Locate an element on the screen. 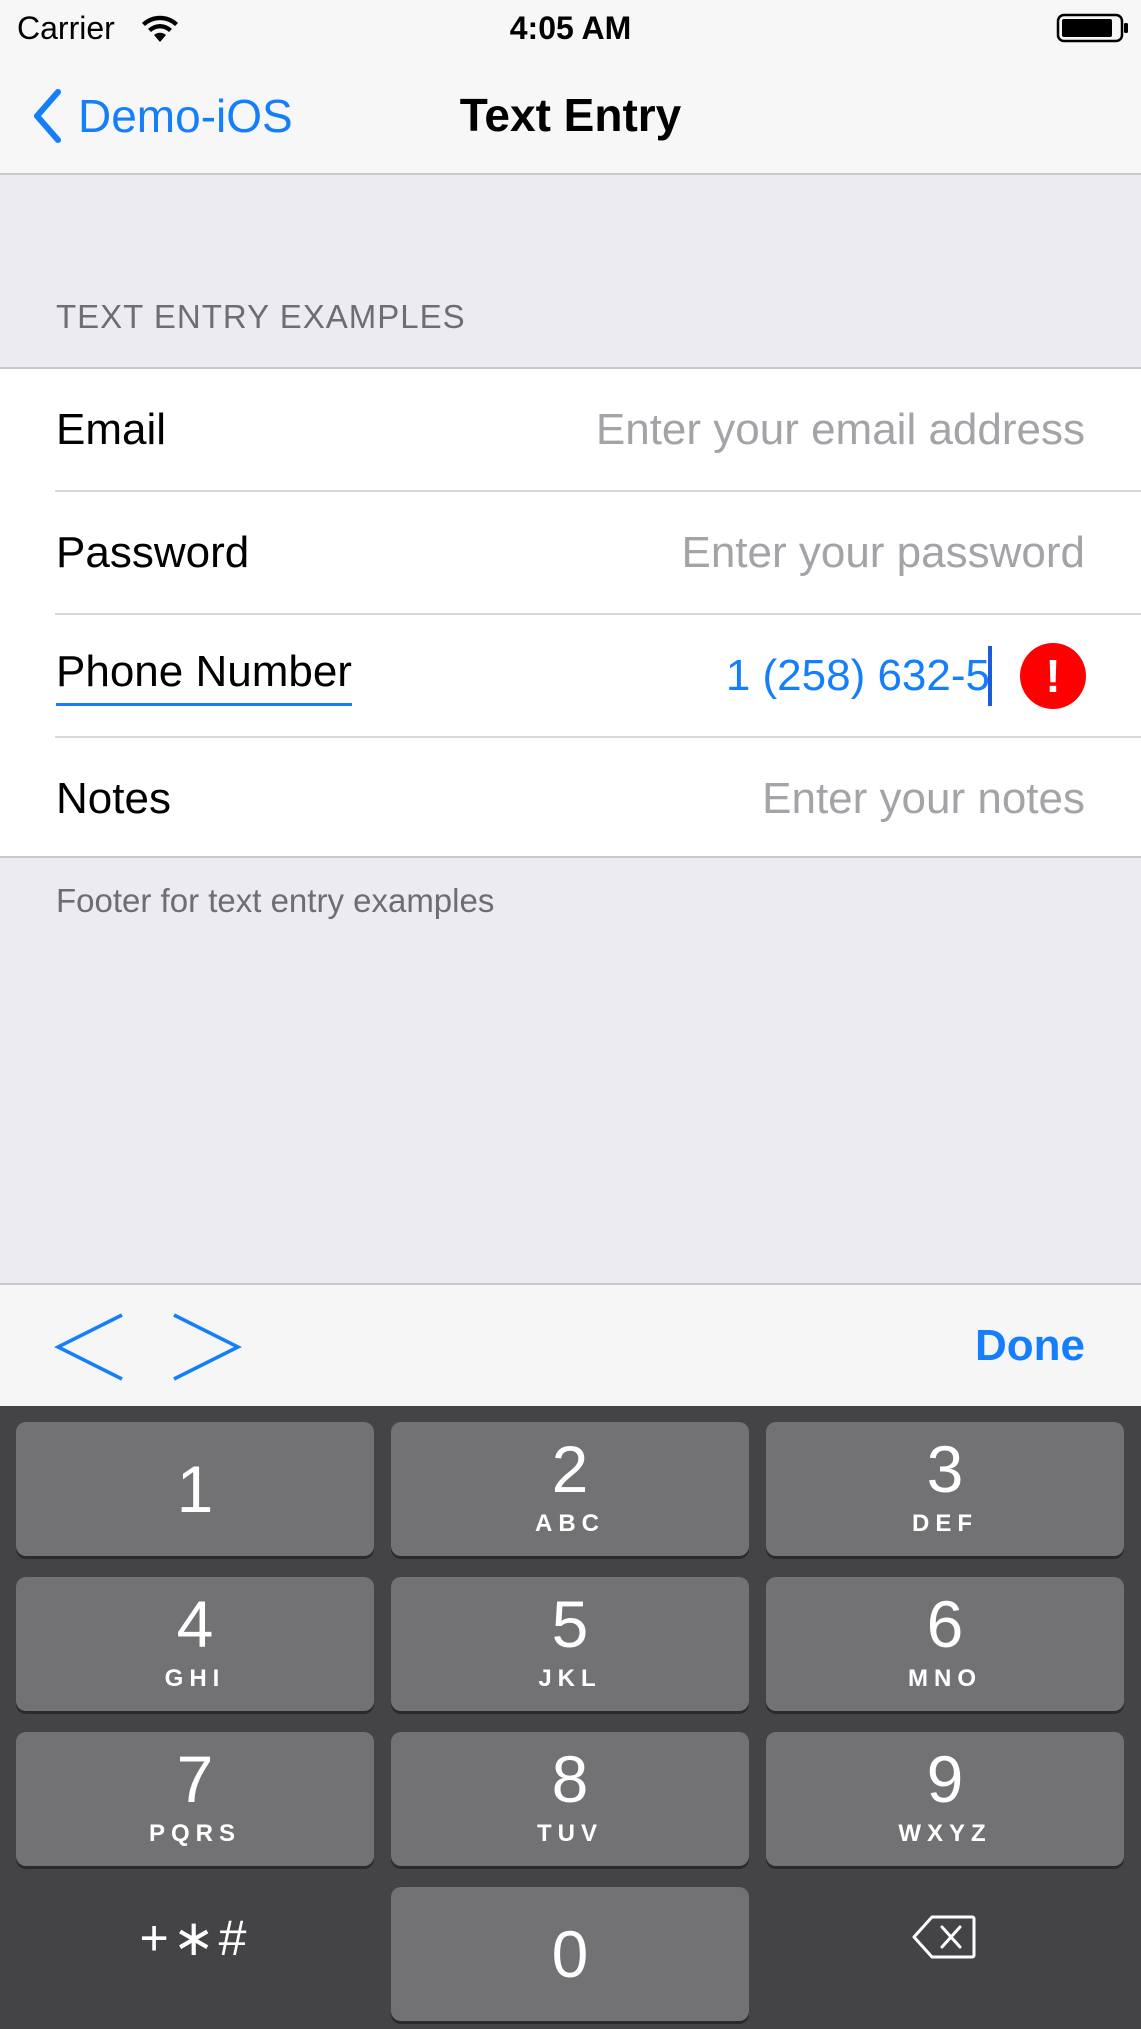 This screenshot has width=1141, height=2029. key-letters: GHI is located at coordinates (195, 1678).